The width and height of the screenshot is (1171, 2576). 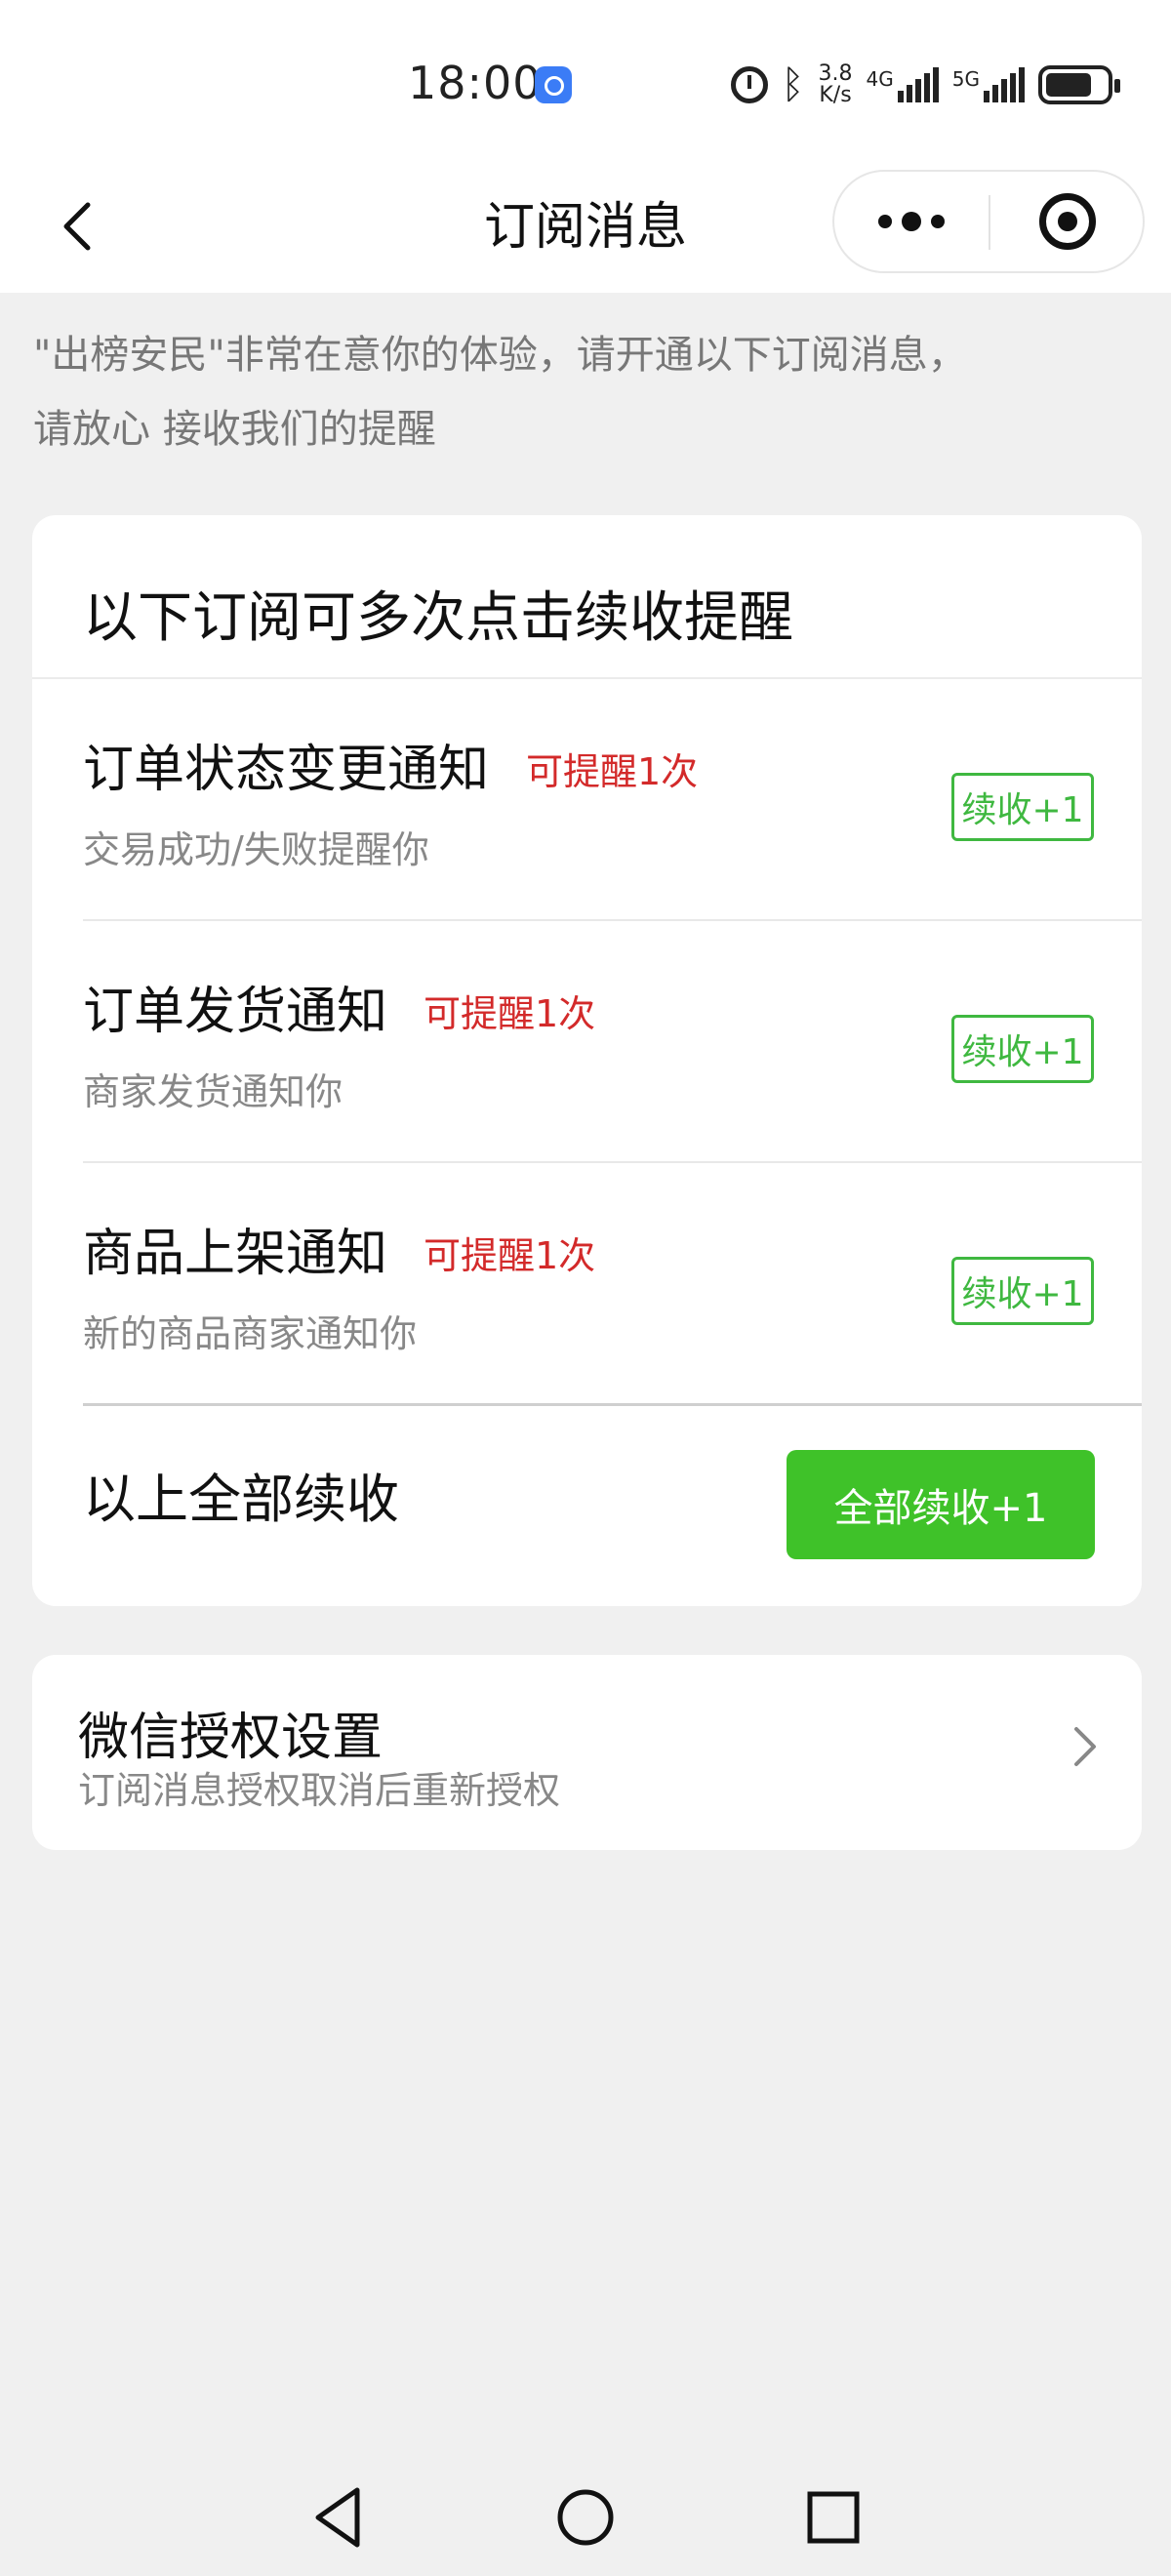 What do you see at coordinates (793, 84) in the screenshot?
I see `bluetooth-icon: ᛒ` at bounding box center [793, 84].